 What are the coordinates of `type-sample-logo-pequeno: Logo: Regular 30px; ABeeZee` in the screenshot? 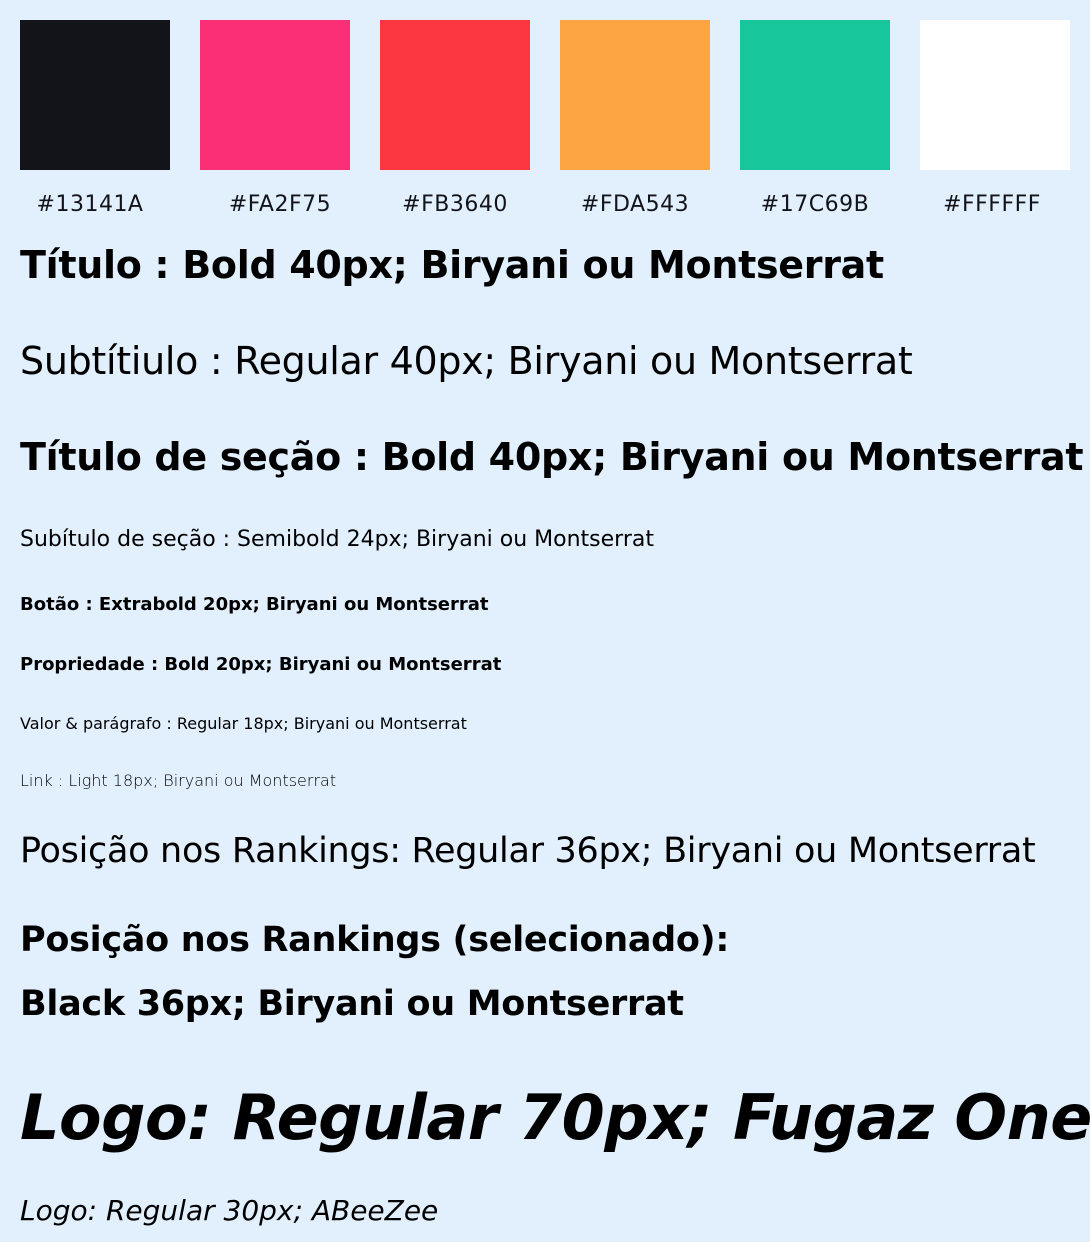 It's located at (229, 1210).